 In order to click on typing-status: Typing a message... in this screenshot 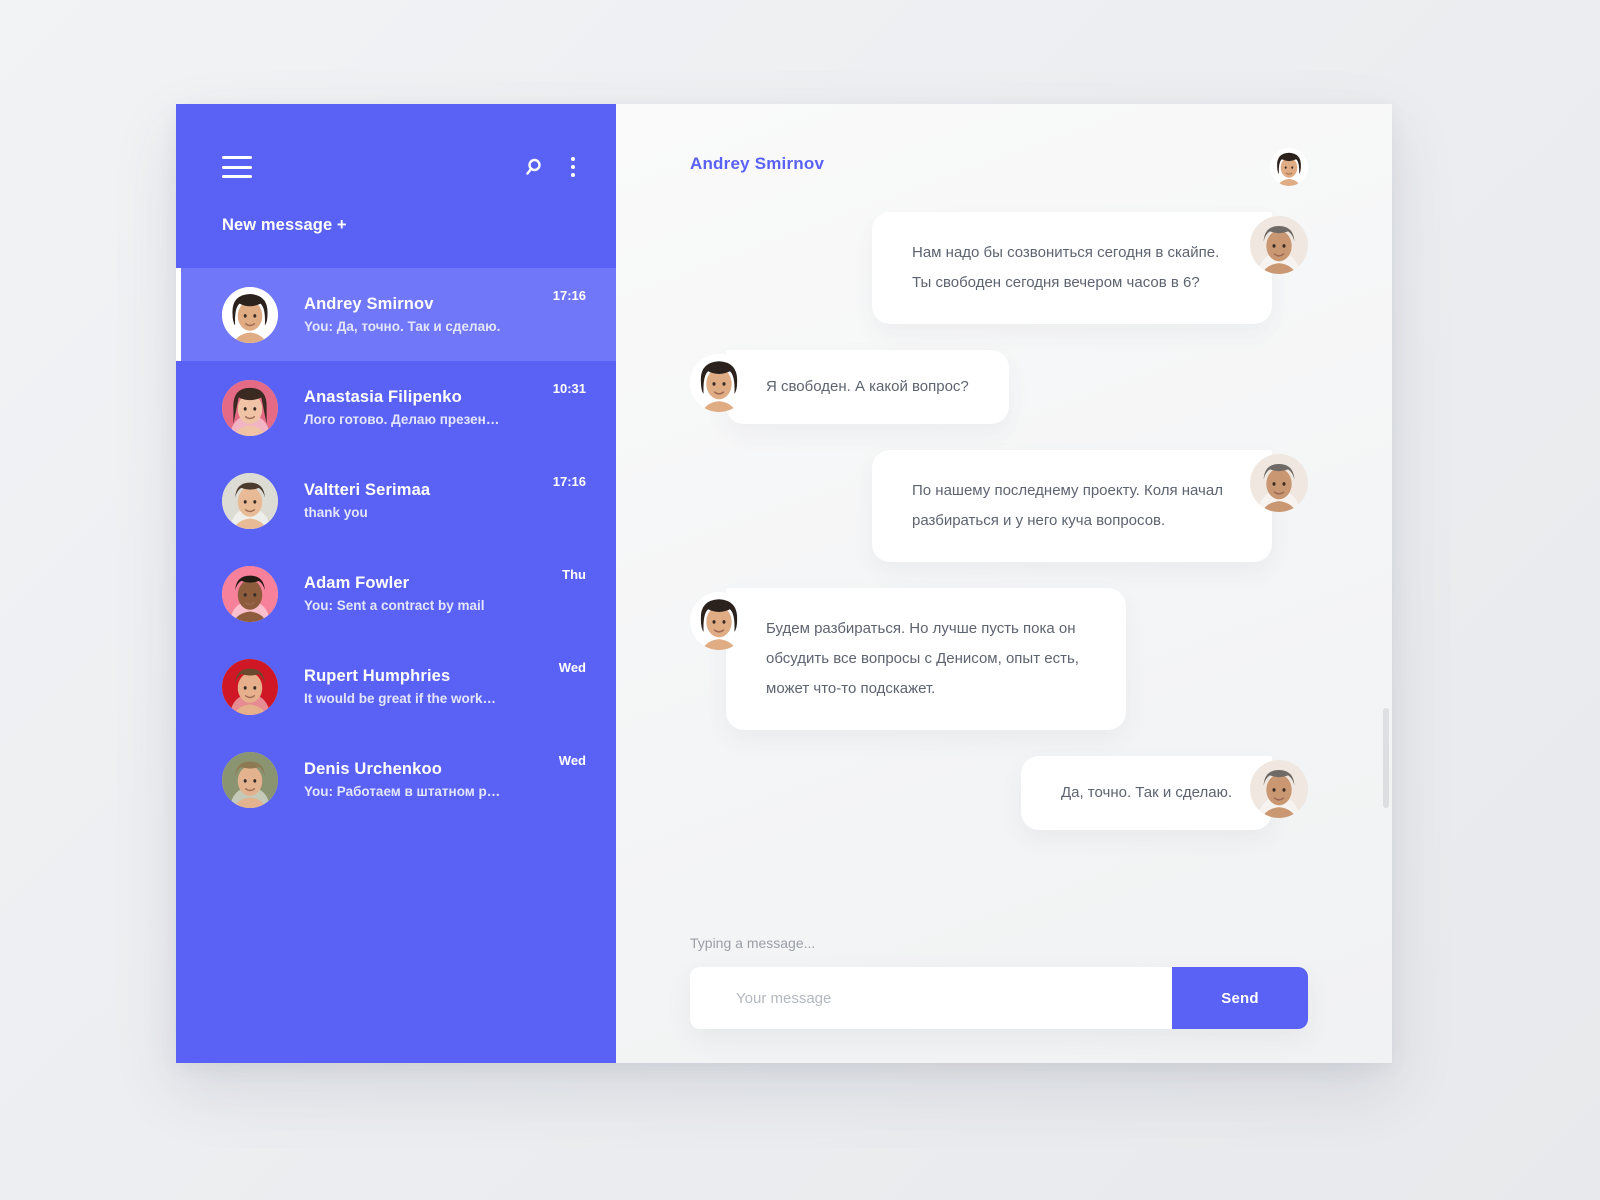, I will do `click(753, 943)`.